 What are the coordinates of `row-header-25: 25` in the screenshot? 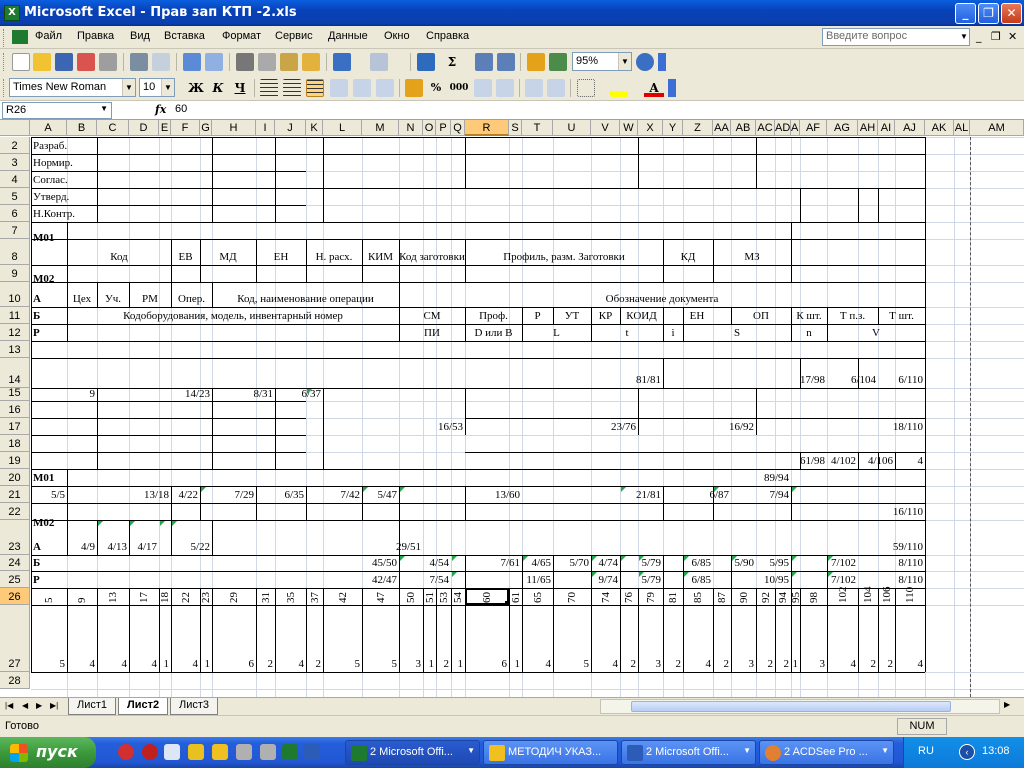 It's located at (15, 579).